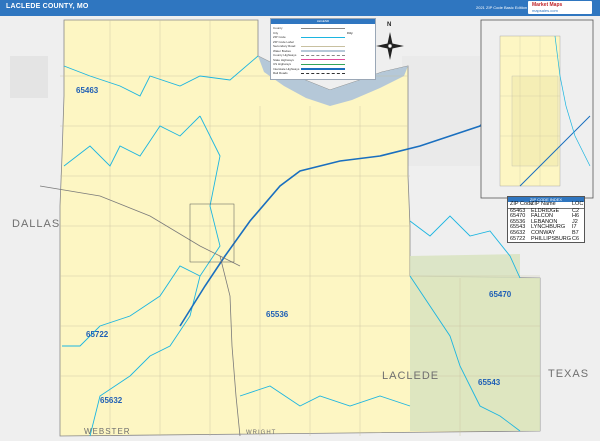 The image size is (600, 441). I want to click on county-label-wright: WRIGHT, so click(261, 433).